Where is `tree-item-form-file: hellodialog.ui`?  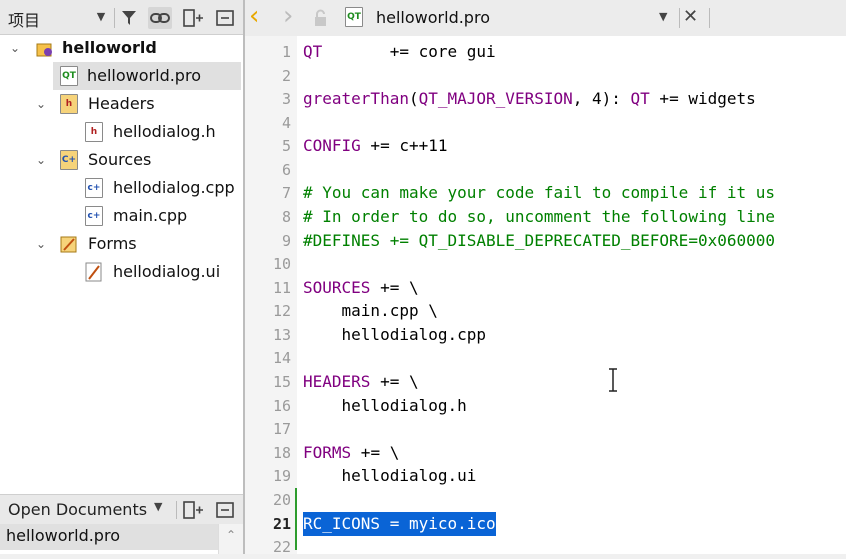 tree-item-form-file: hellodialog.ui is located at coordinates (121, 272).